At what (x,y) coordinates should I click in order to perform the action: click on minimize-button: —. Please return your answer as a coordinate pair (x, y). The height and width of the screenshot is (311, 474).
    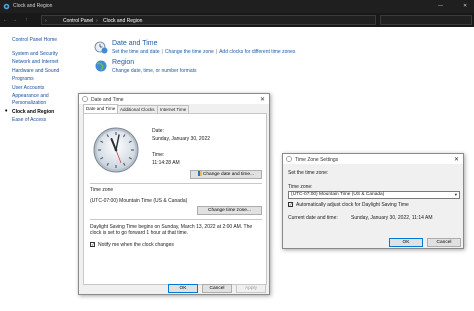
    Looking at the image, I should click on (440, 6).